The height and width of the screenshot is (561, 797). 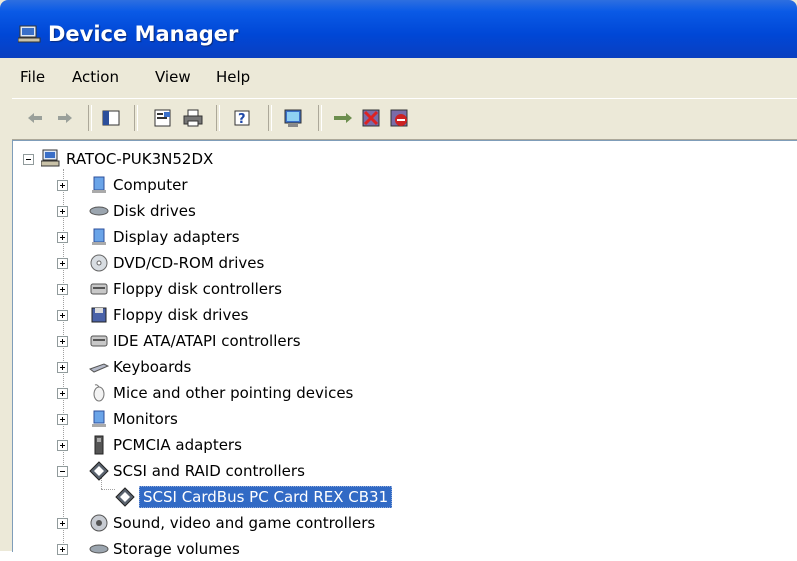 I want to click on tree-child-scsi-cardbus-pc-card: SCSI CardBus PC Card REX CB31, so click(x=253, y=497).